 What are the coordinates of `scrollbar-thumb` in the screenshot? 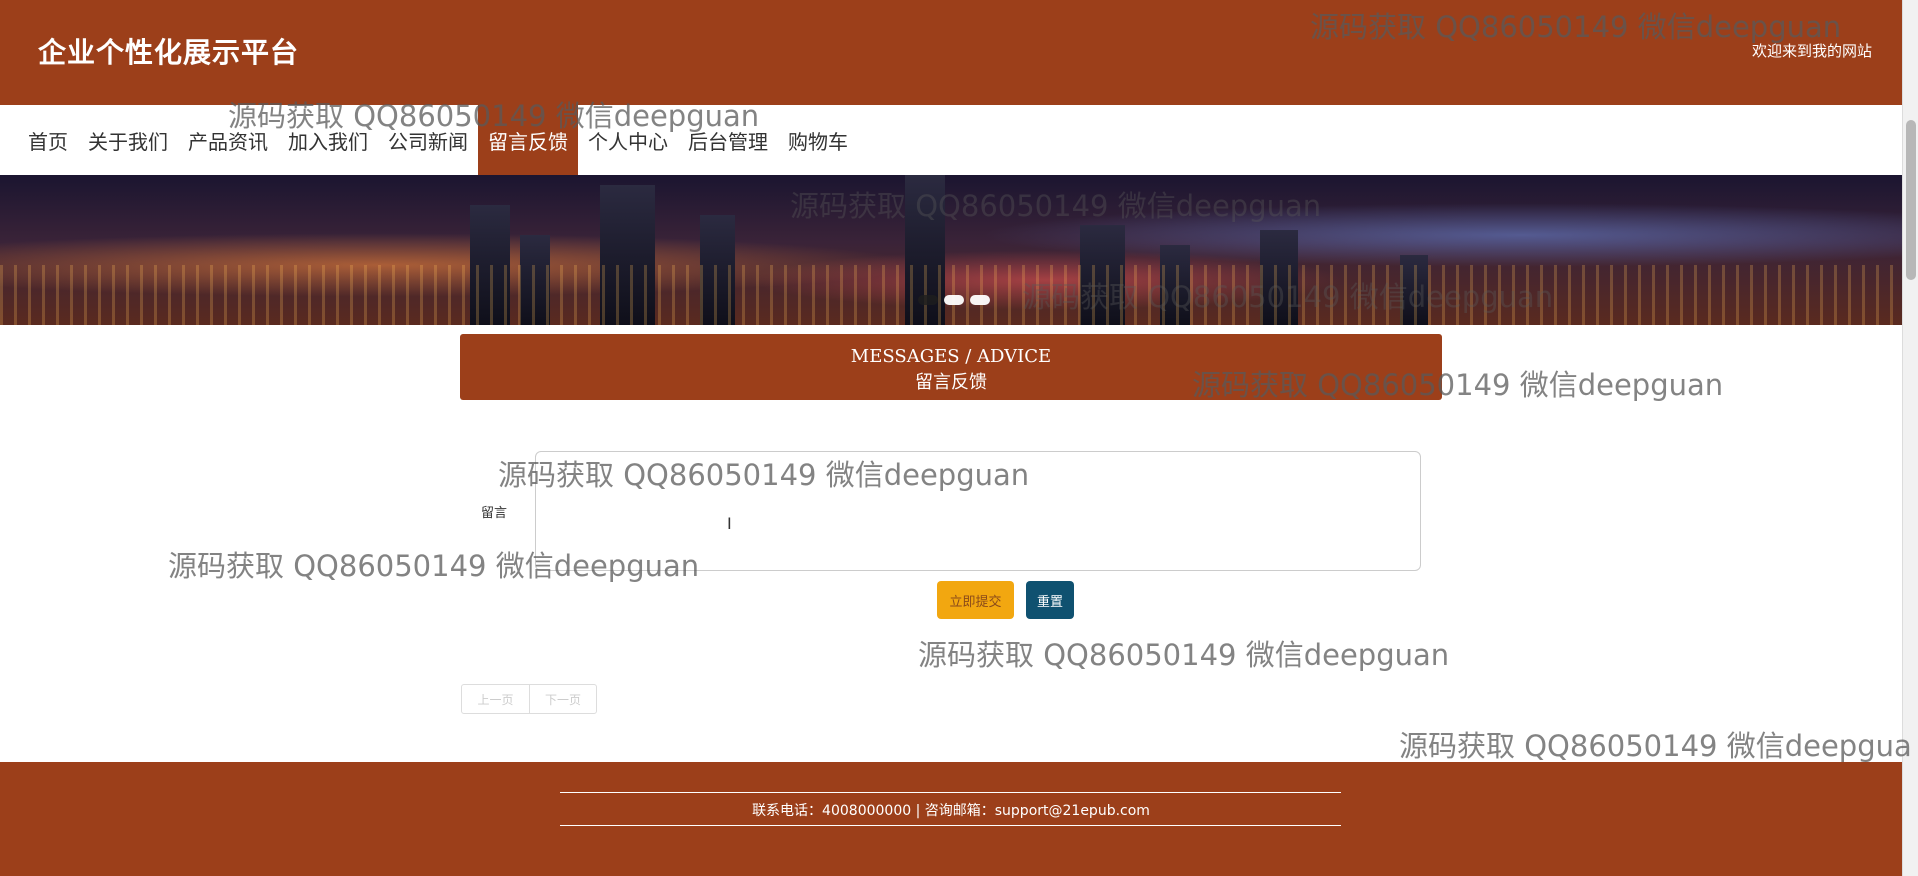 It's located at (1911, 200).